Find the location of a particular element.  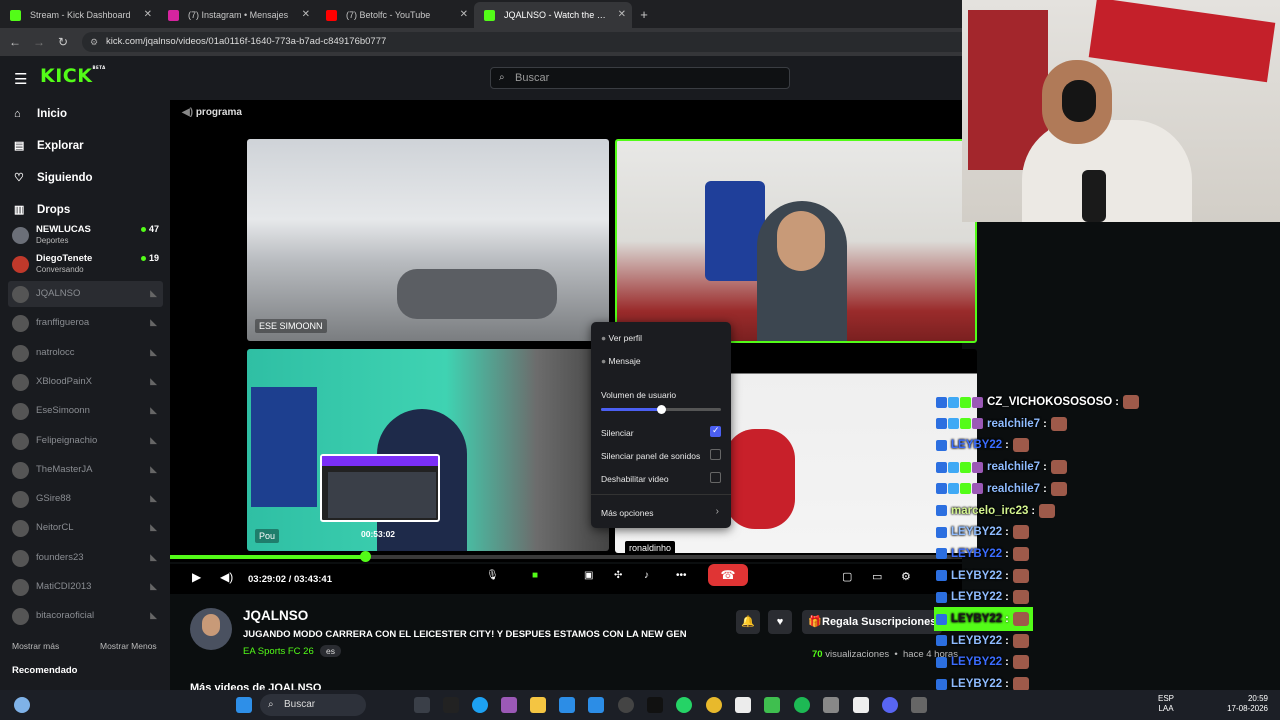

activities-icon: ✣ is located at coordinates (618, 575).